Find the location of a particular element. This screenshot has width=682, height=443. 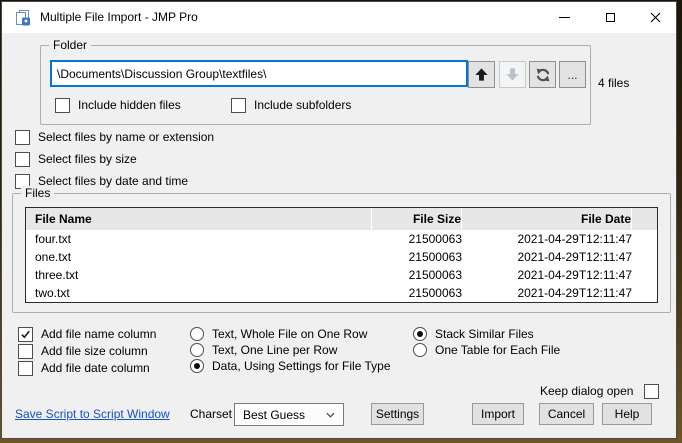

refresh-icon is located at coordinates (542, 74).